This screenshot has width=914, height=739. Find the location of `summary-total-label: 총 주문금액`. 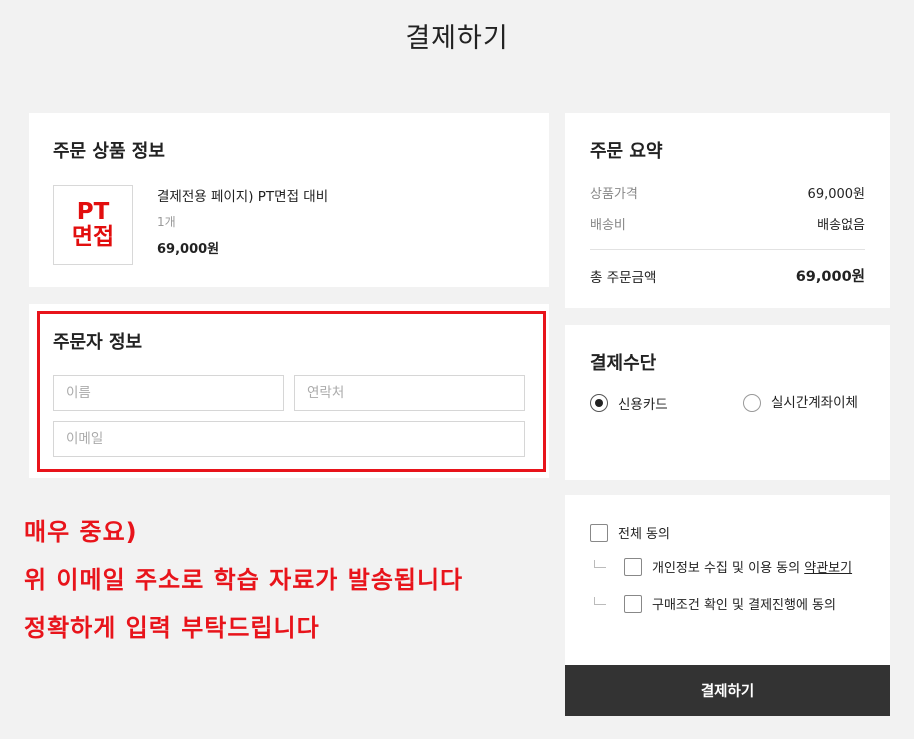

summary-total-label: 총 주문금액 is located at coordinates (623, 277).